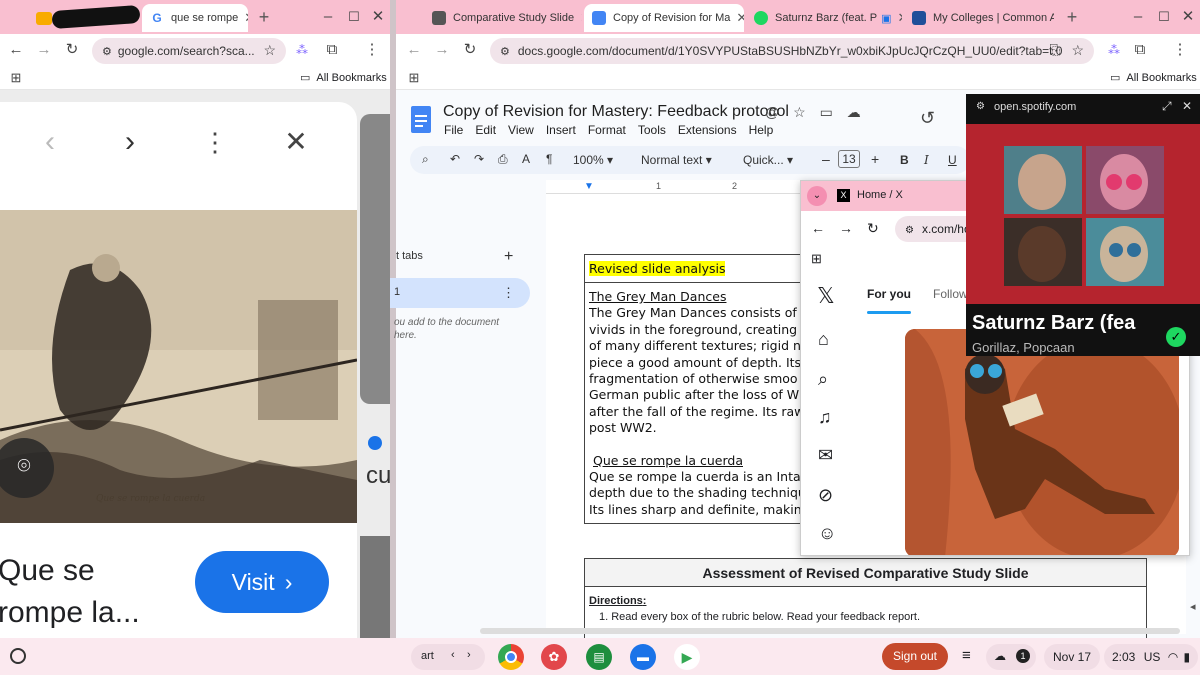  What do you see at coordinates (826, 159) in the screenshot?
I see `font-size-decrease: –` at bounding box center [826, 159].